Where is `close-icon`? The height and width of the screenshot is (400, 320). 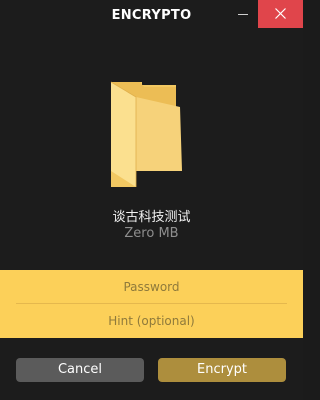 close-icon is located at coordinates (280, 13).